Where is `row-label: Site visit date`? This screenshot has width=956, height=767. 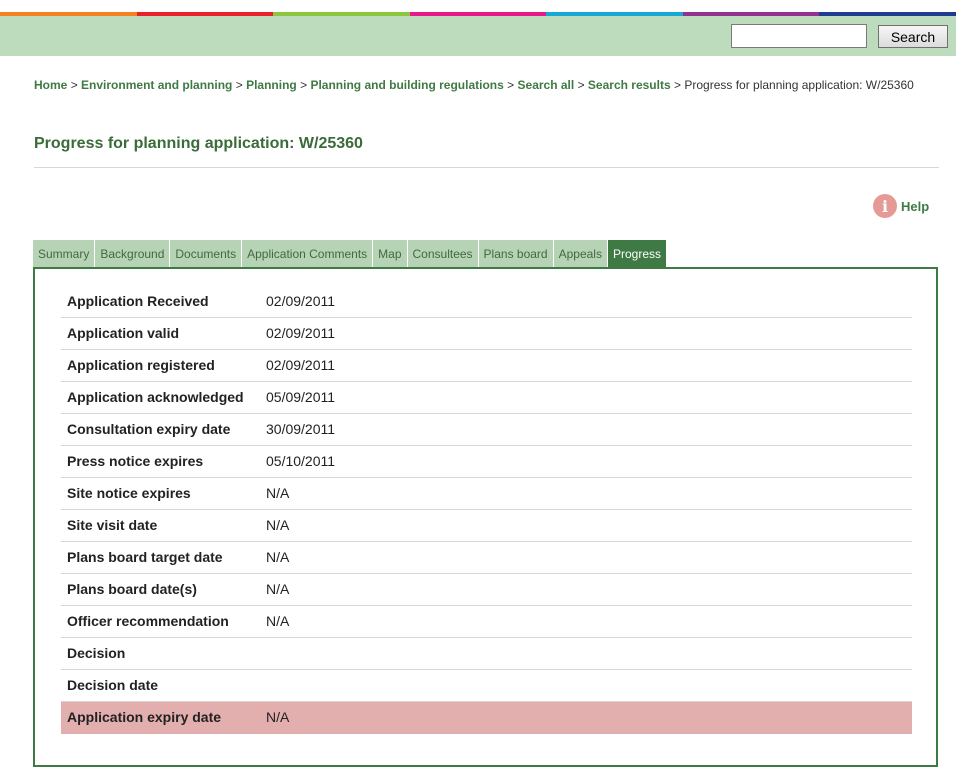
row-label: Site visit date is located at coordinates (112, 525).